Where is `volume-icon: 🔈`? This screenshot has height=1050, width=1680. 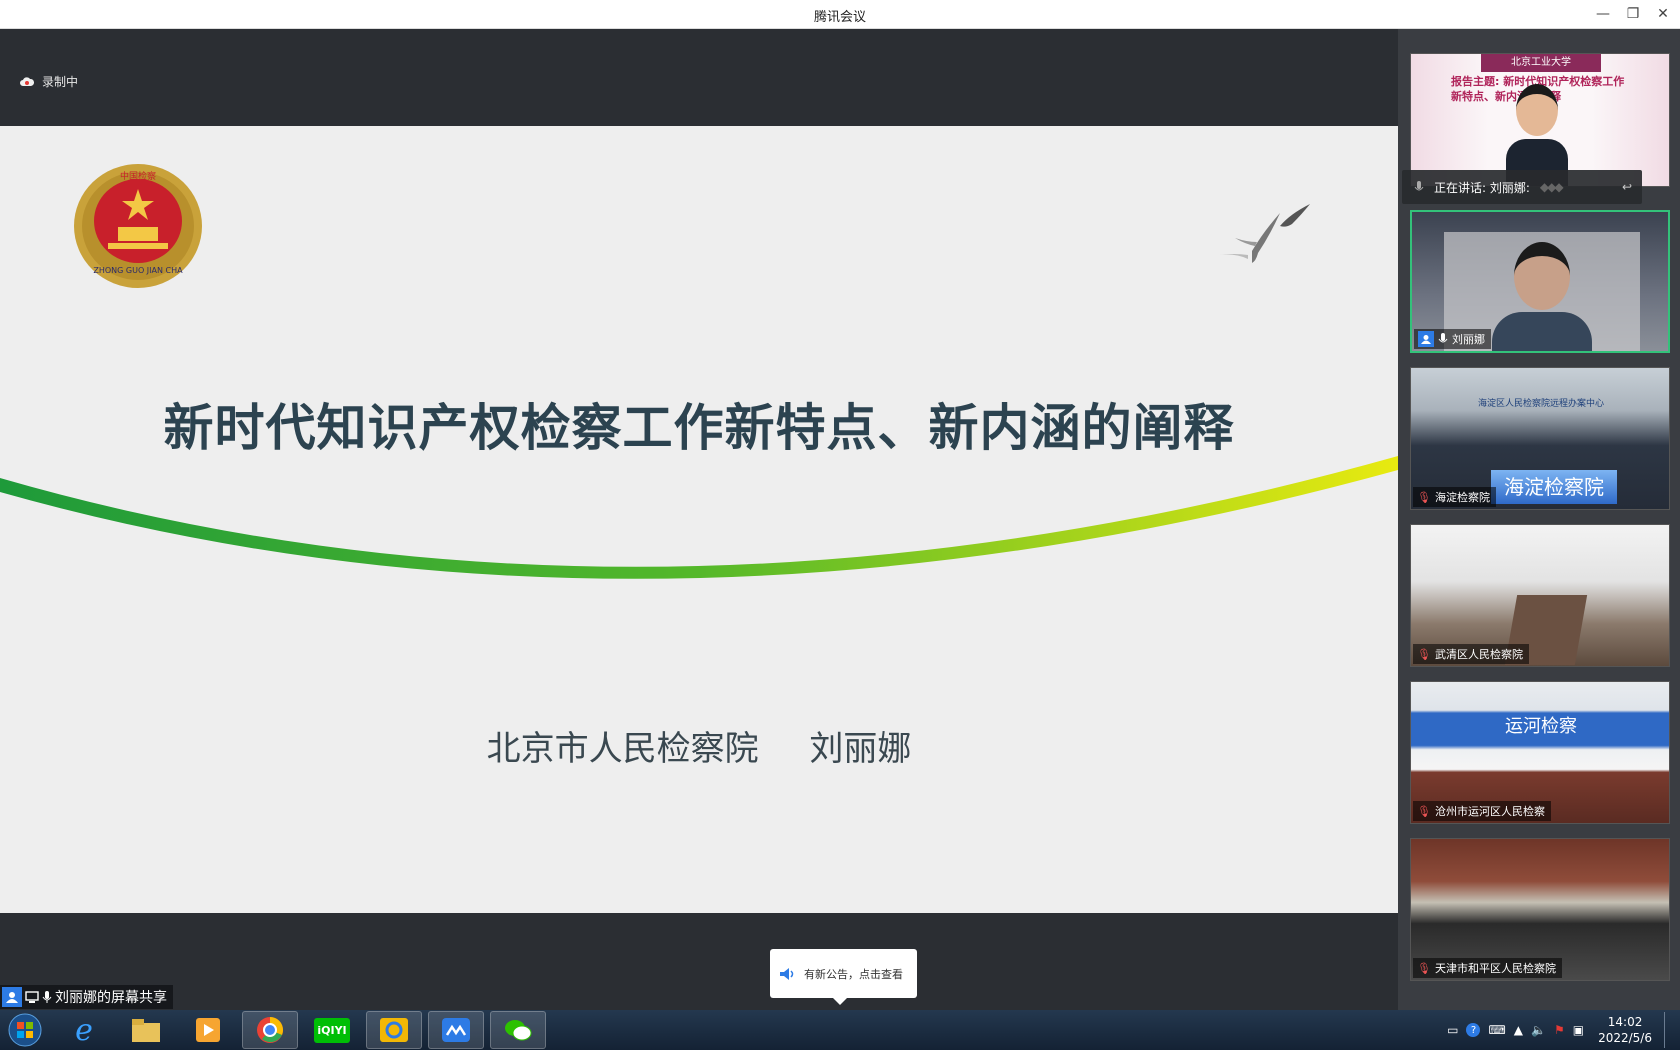
volume-icon: 🔈 is located at coordinates (1538, 1030).